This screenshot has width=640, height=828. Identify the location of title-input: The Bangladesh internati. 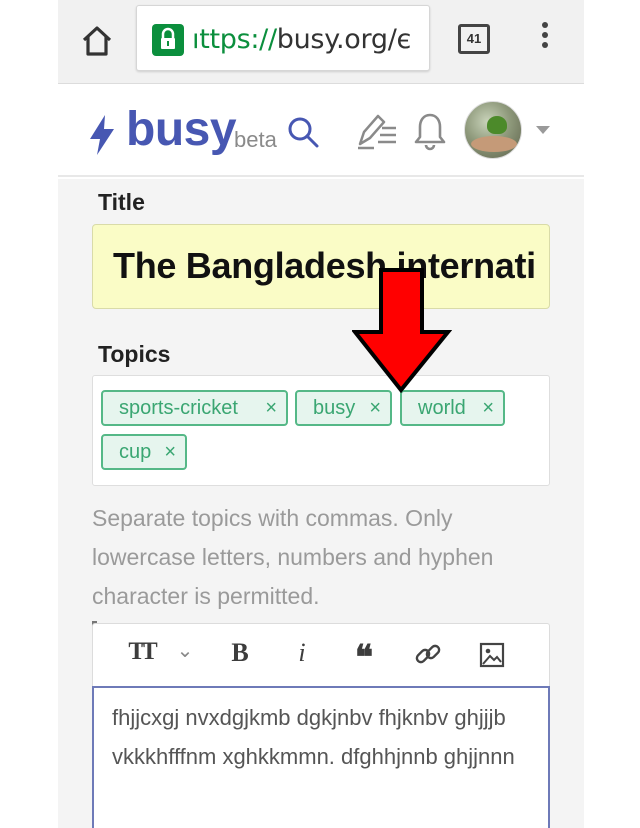
(321, 266).